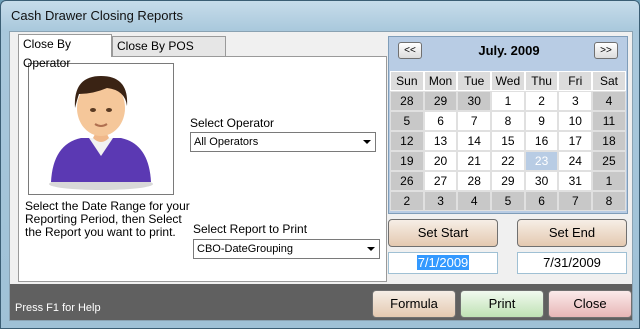 The width and height of the screenshot is (640, 329). Describe the element at coordinates (101, 129) in the screenshot. I see `operator-avatar-image` at that location.